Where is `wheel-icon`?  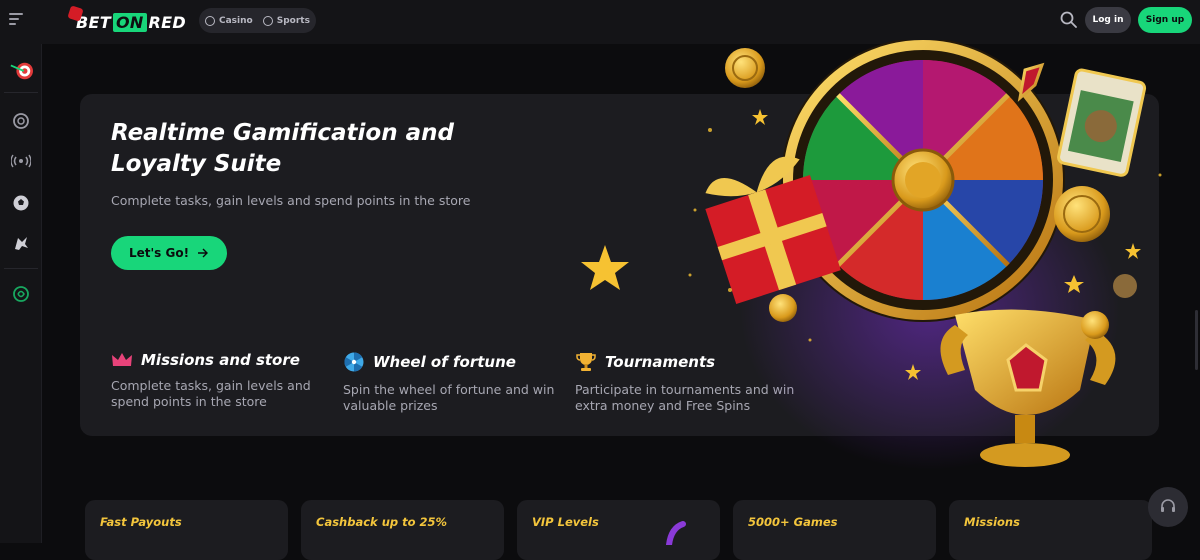 wheel-icon is located at coordinates (354, 362).